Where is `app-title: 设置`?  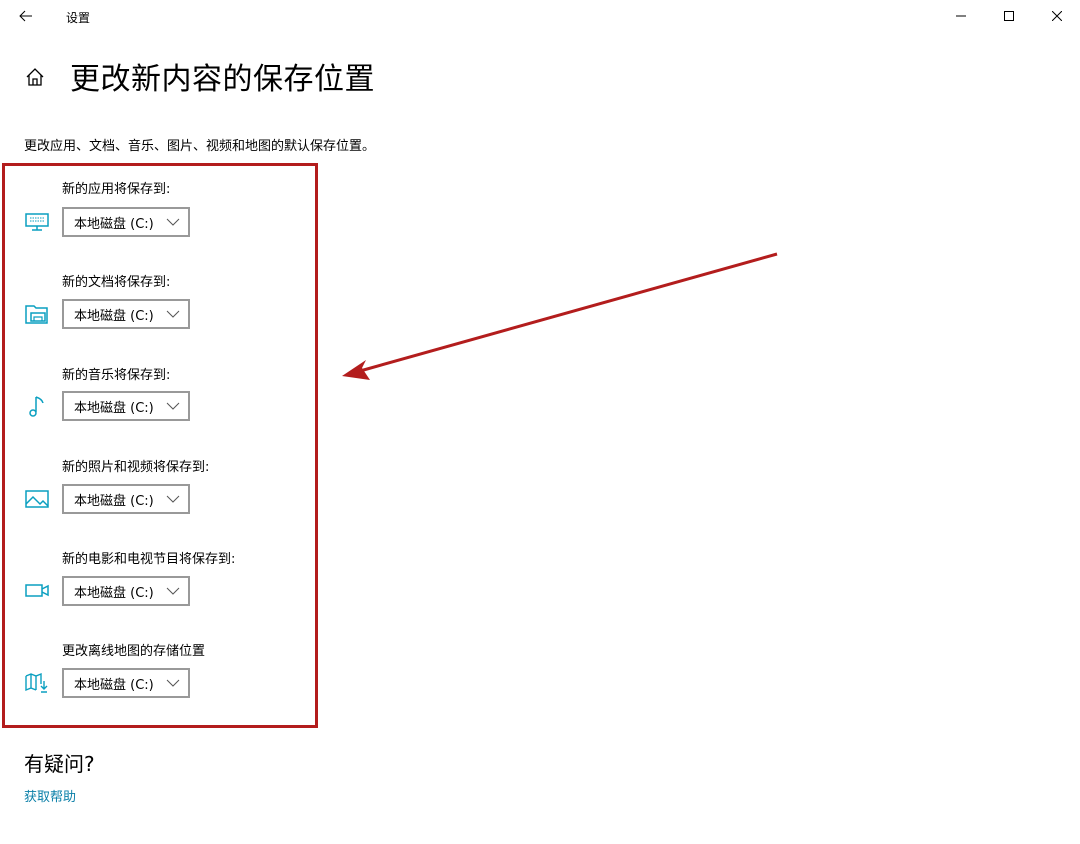 app-title: 设置 is located at coordinates (78, 18).